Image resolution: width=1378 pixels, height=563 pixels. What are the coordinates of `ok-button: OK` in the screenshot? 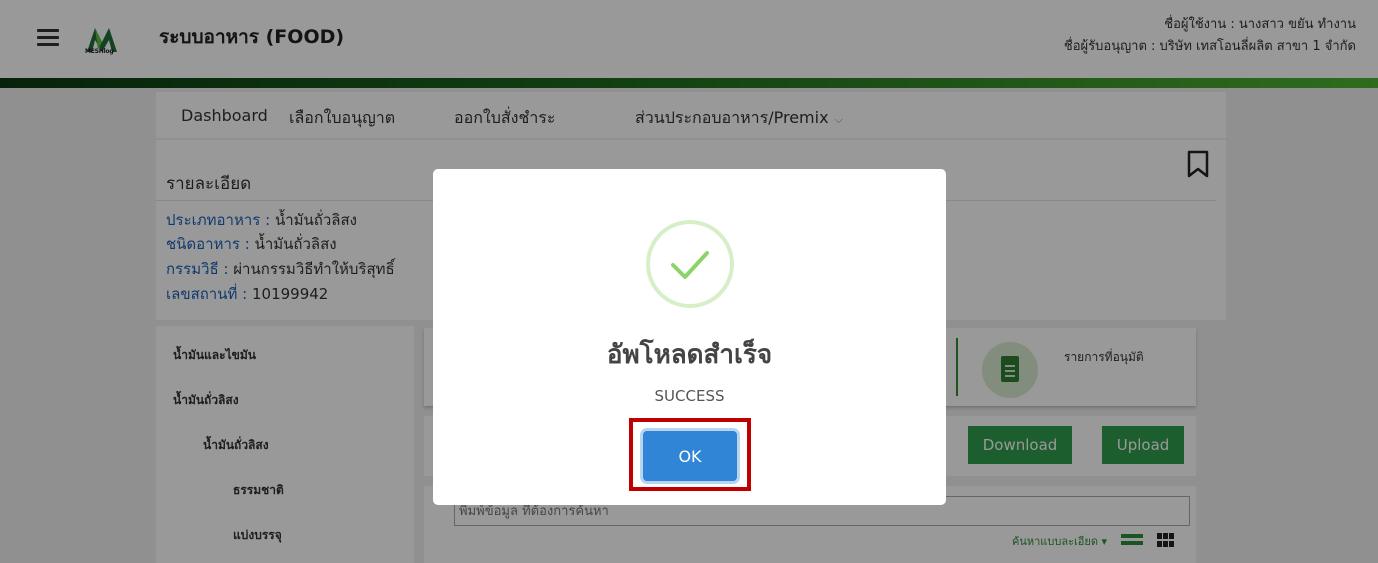 It's located at (690, 456).